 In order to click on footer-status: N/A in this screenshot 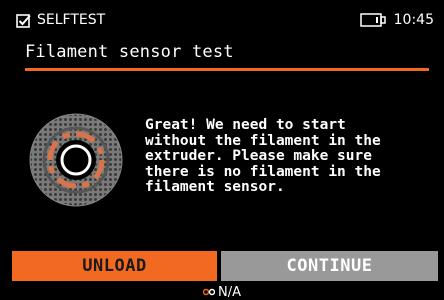, I will do `click(222, 292)`.